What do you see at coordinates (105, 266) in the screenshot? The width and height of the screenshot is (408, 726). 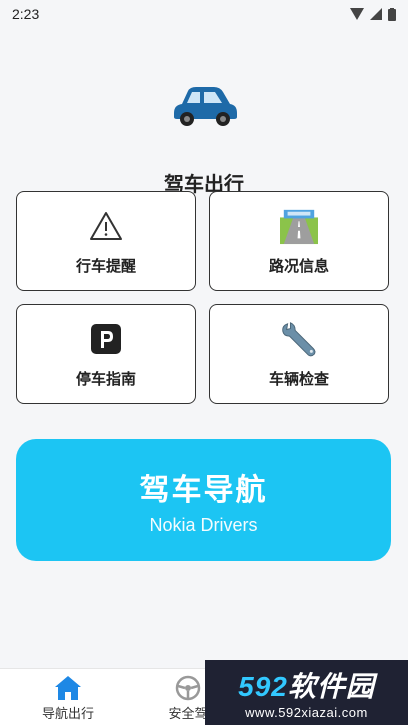 I see `card-label: 行车提醒` at bounding box center [105, 266].